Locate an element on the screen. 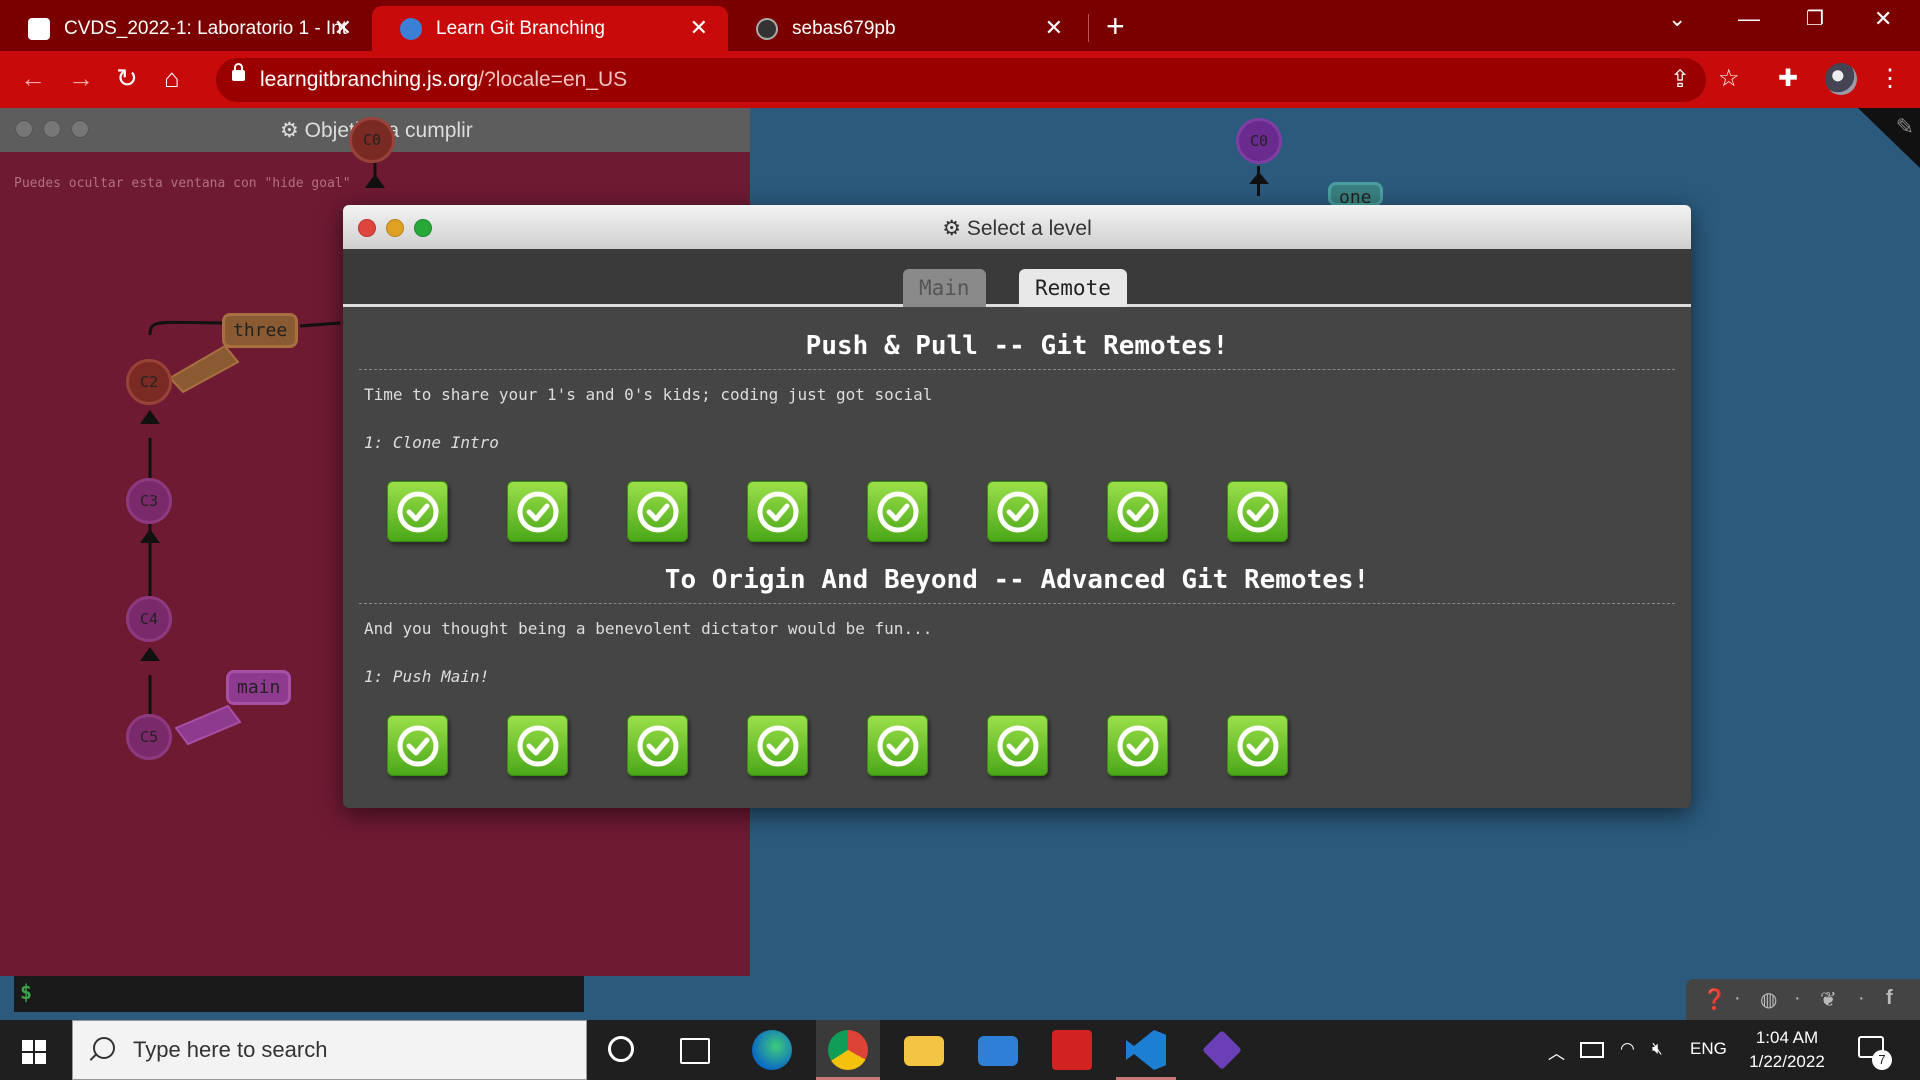 The image size is (1920, 1080). social-links-bar: ❓ · ◍ · ❦ · f is located at coordinates (1803, 999).